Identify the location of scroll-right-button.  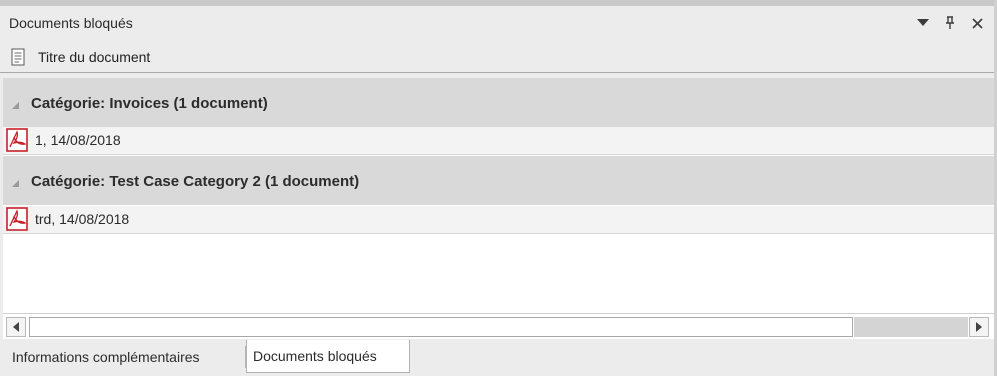
(979, 327).